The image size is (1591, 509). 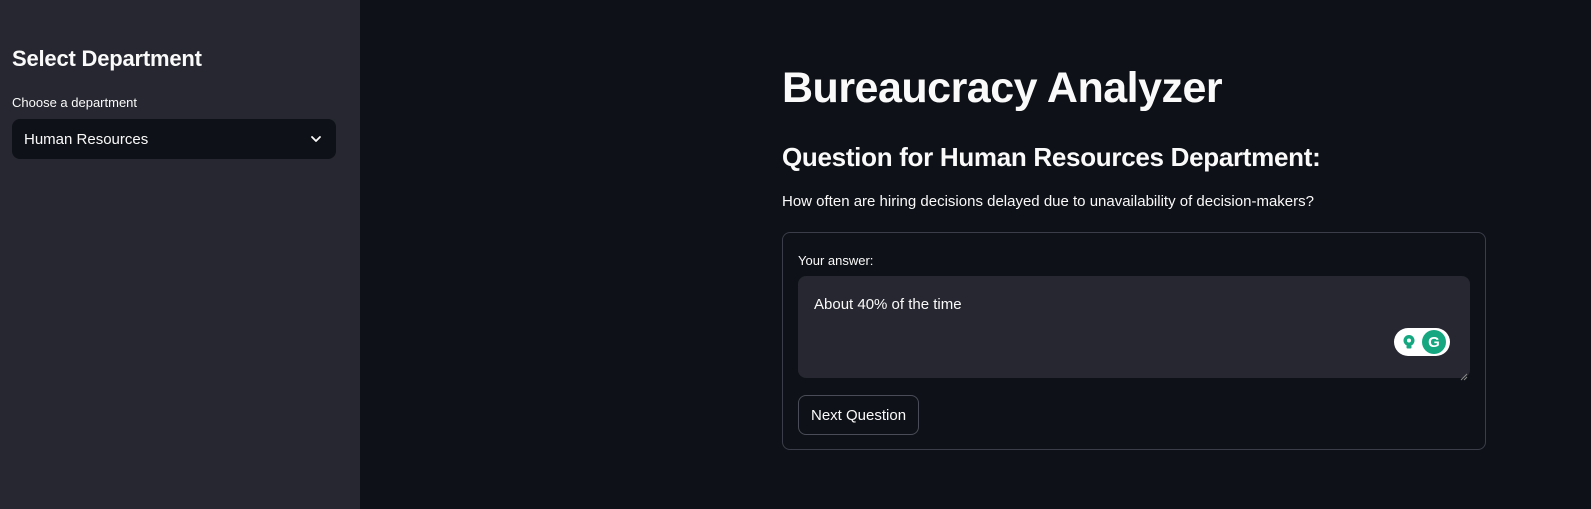 What do you see at coordinates (316, 139) in the screenshot?
I see `chevron-down-icon` at bounding box center [316, 139].